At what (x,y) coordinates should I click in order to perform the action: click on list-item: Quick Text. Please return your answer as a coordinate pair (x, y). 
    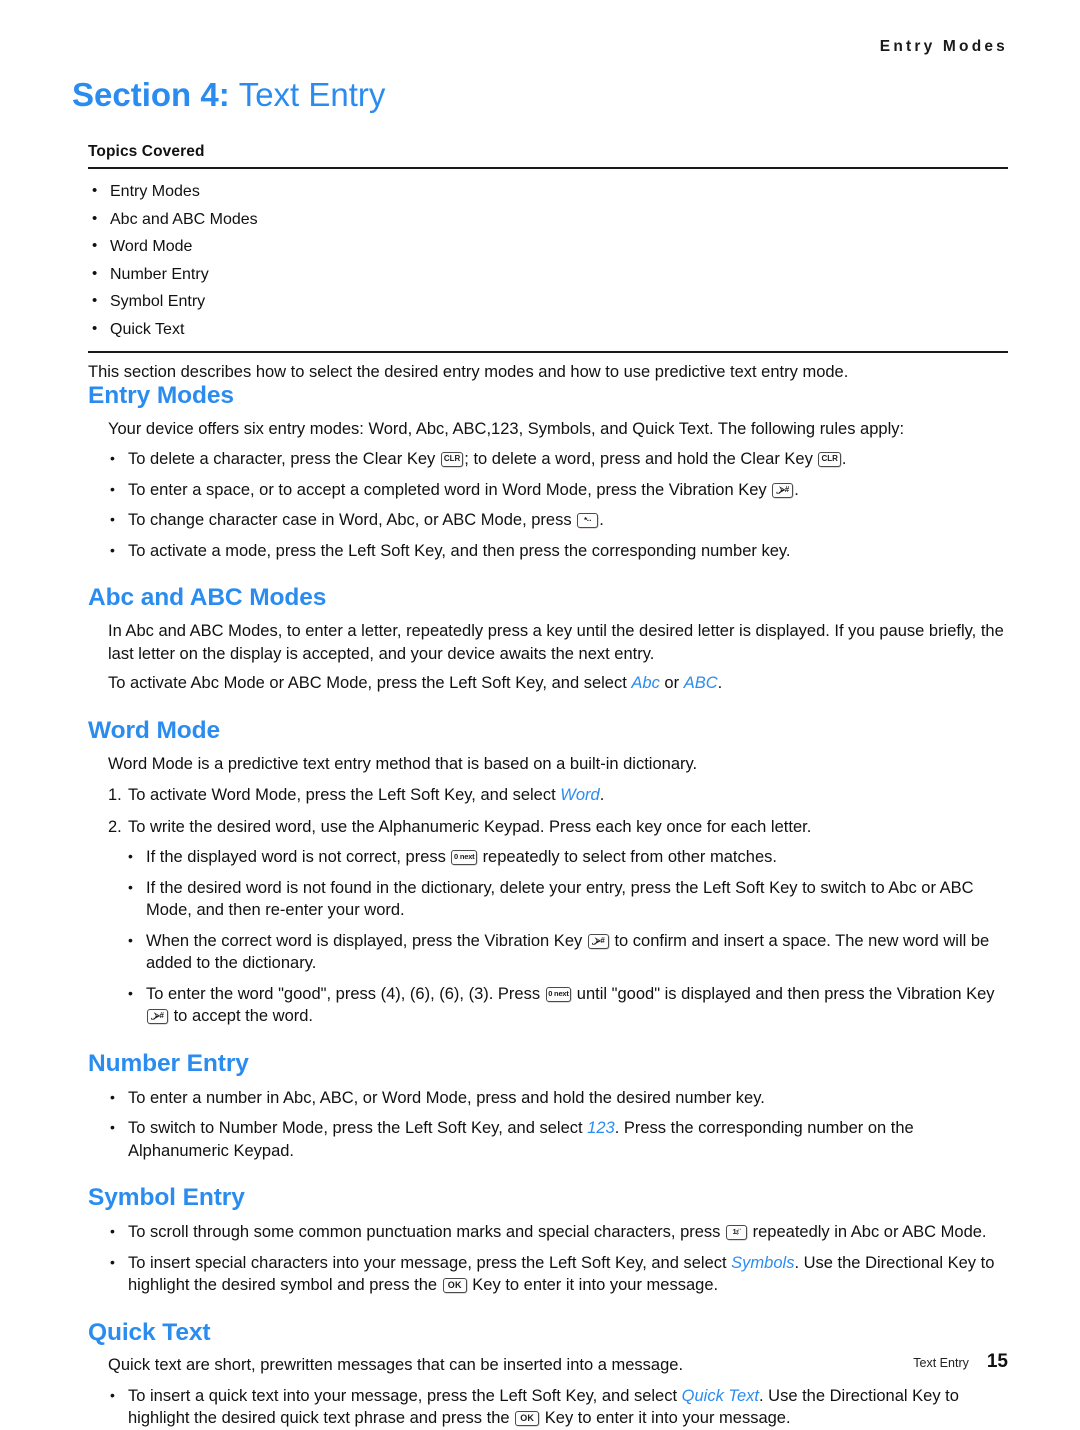
    Looking at the image, I should click on (548, 329).